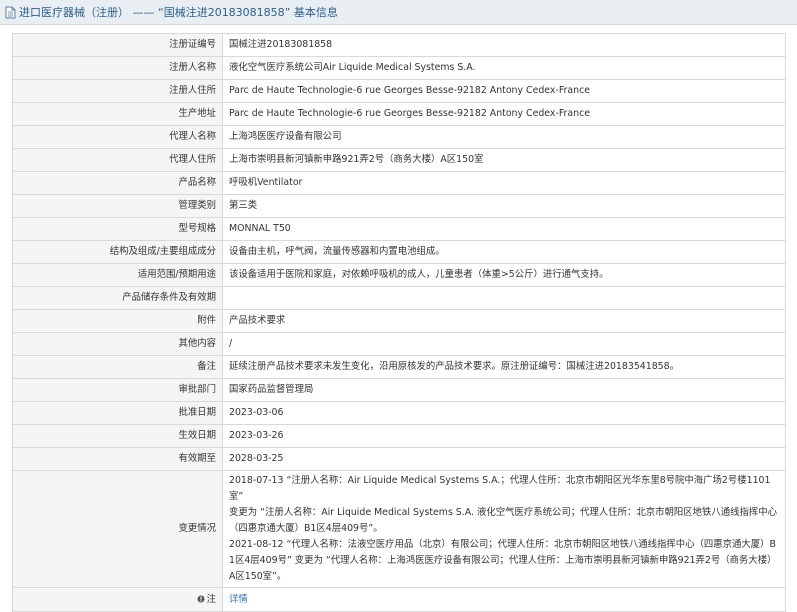 Image resolution: width=797 pixels, height=612 pixels. Describe the element at coordinates (117, 298) in the screenshot. I see `field-label: 产品储存条件及有效期` at that location.